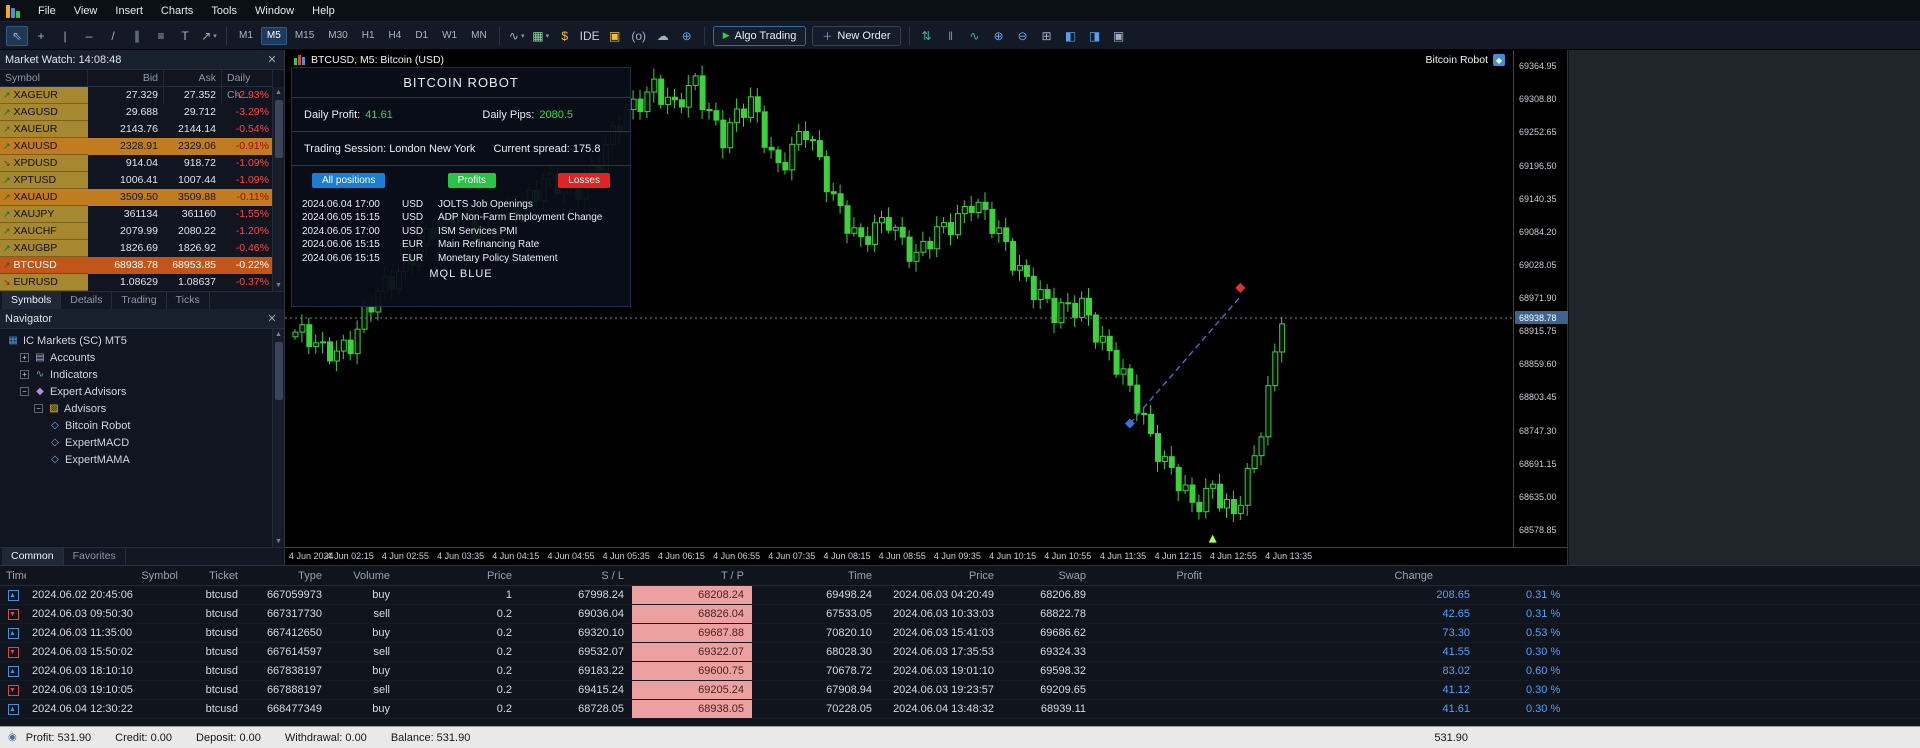 This screenshot has width=1920, height=748. What do you see at coordinates (1465, 60) in the screenshot?
I see `expert-advisor-label: Bitcoin Robot ◆` at bounding box center [1465, 60].